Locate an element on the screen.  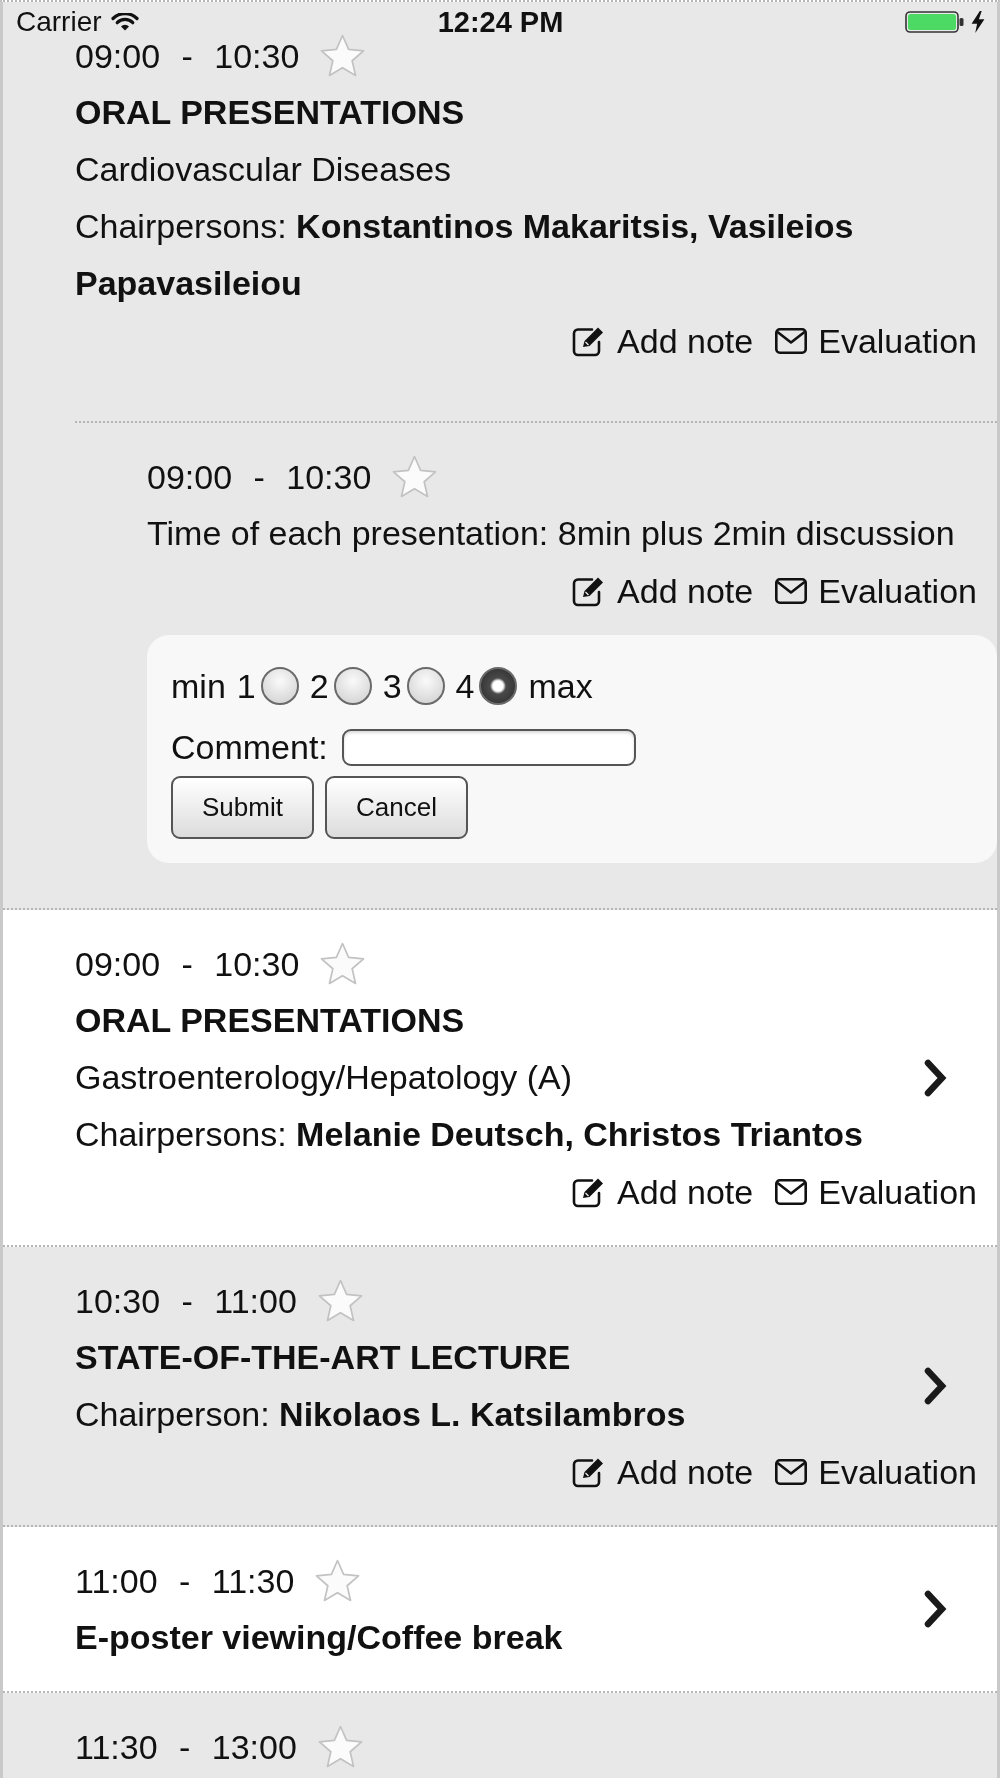
cancel-button: Cancel is located at coordinates (396, 807).